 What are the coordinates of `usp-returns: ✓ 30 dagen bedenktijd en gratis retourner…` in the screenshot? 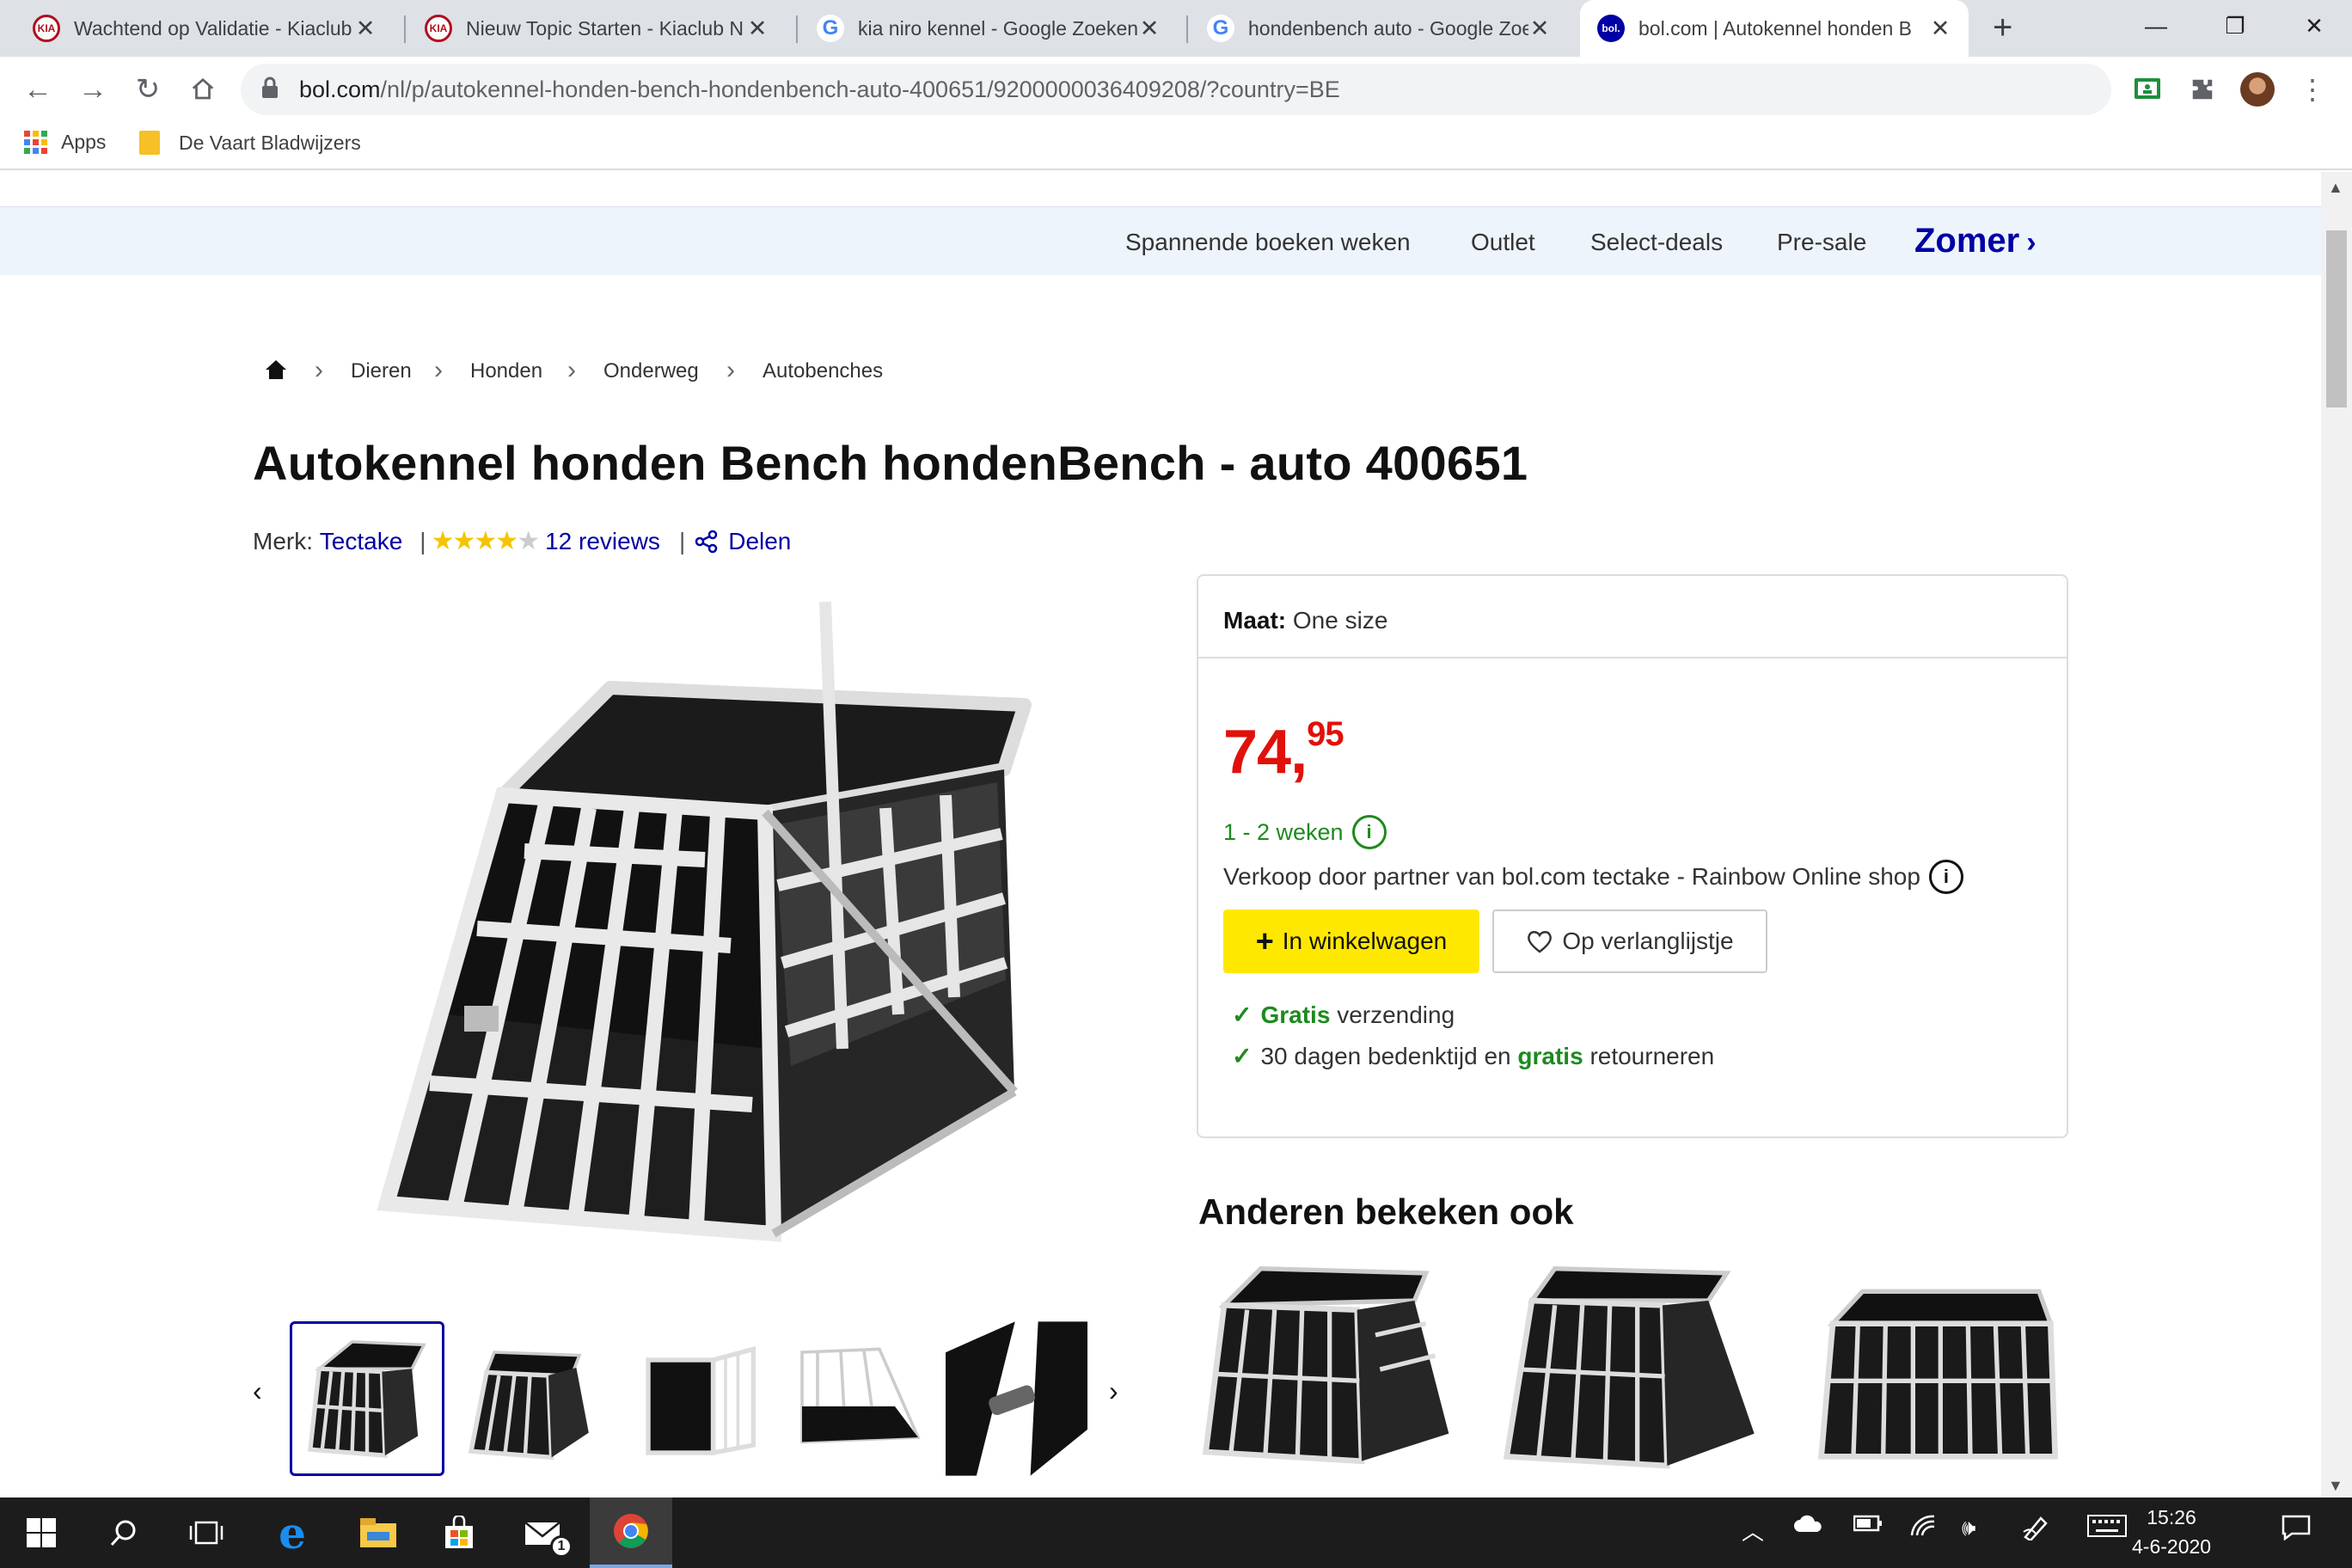 It's located at (1473, 1056).